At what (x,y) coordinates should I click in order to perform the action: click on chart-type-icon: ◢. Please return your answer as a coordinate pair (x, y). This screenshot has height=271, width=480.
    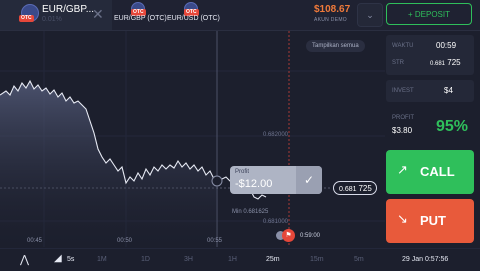
    Looking at the image, I should click on (58, 258).